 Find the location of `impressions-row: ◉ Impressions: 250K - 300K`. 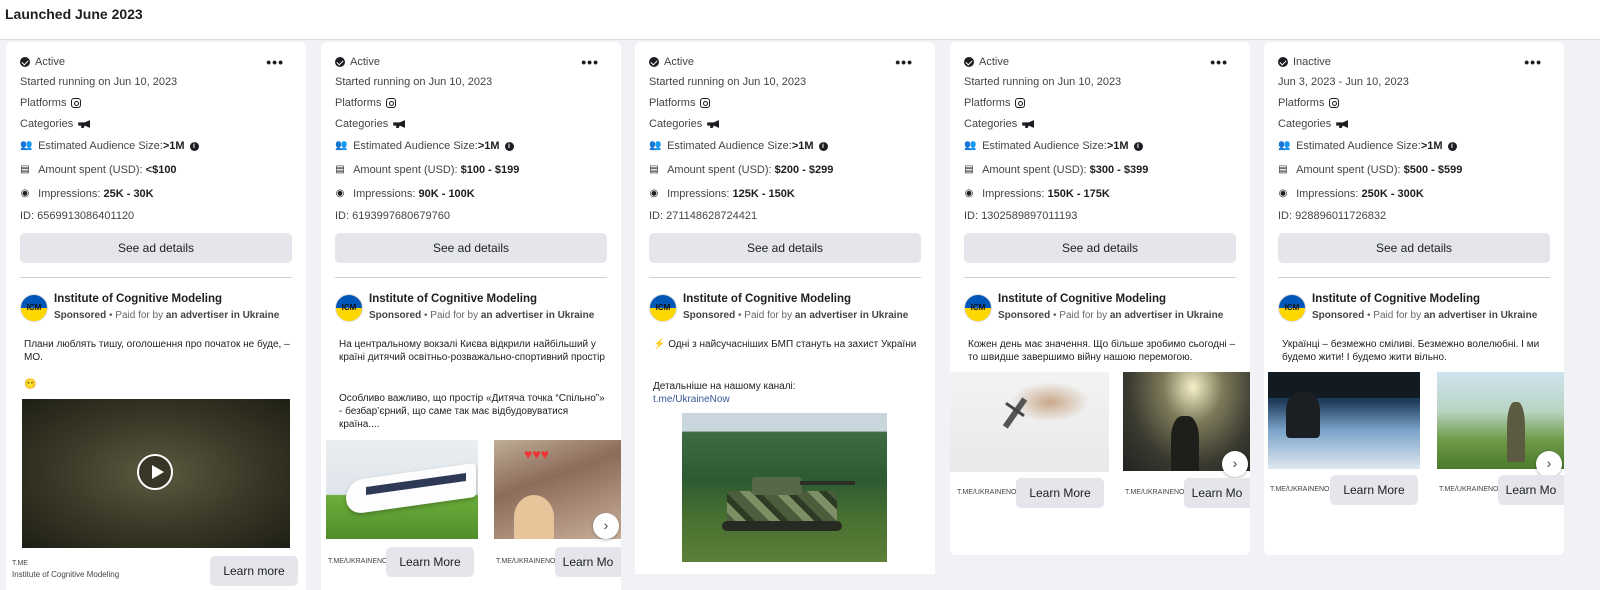

impressions-row: ◉ Impressions: 250K - 300K is located at coordinates (1351, 194).